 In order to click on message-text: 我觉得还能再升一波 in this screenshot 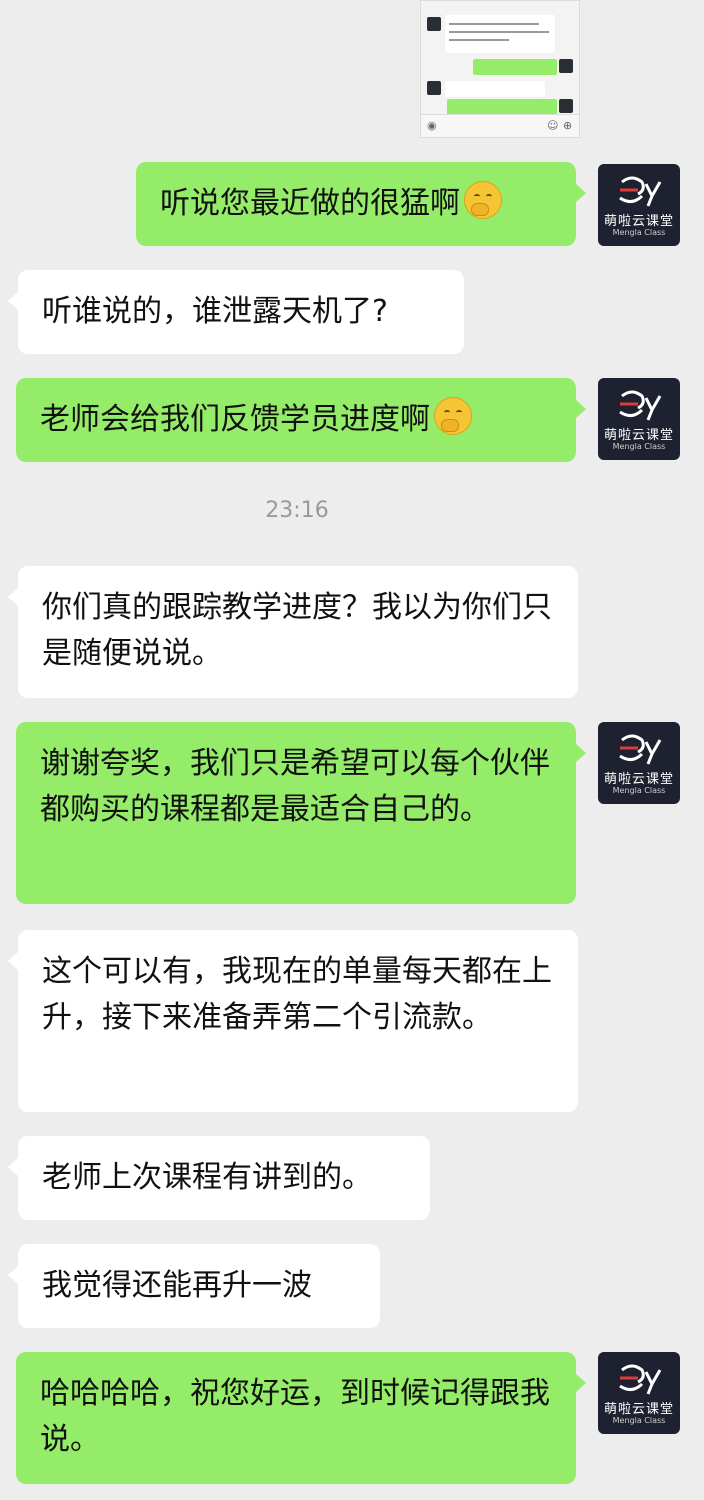, I will do `click(177, 1285)`.